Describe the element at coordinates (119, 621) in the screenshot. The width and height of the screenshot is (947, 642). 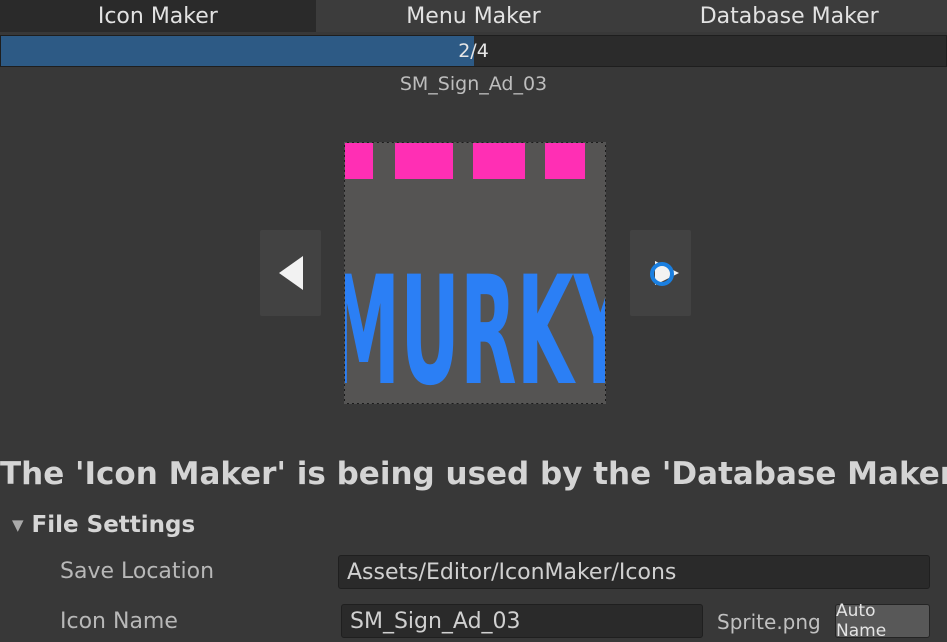
I see `icon-name-label: Icon Name` at that location.